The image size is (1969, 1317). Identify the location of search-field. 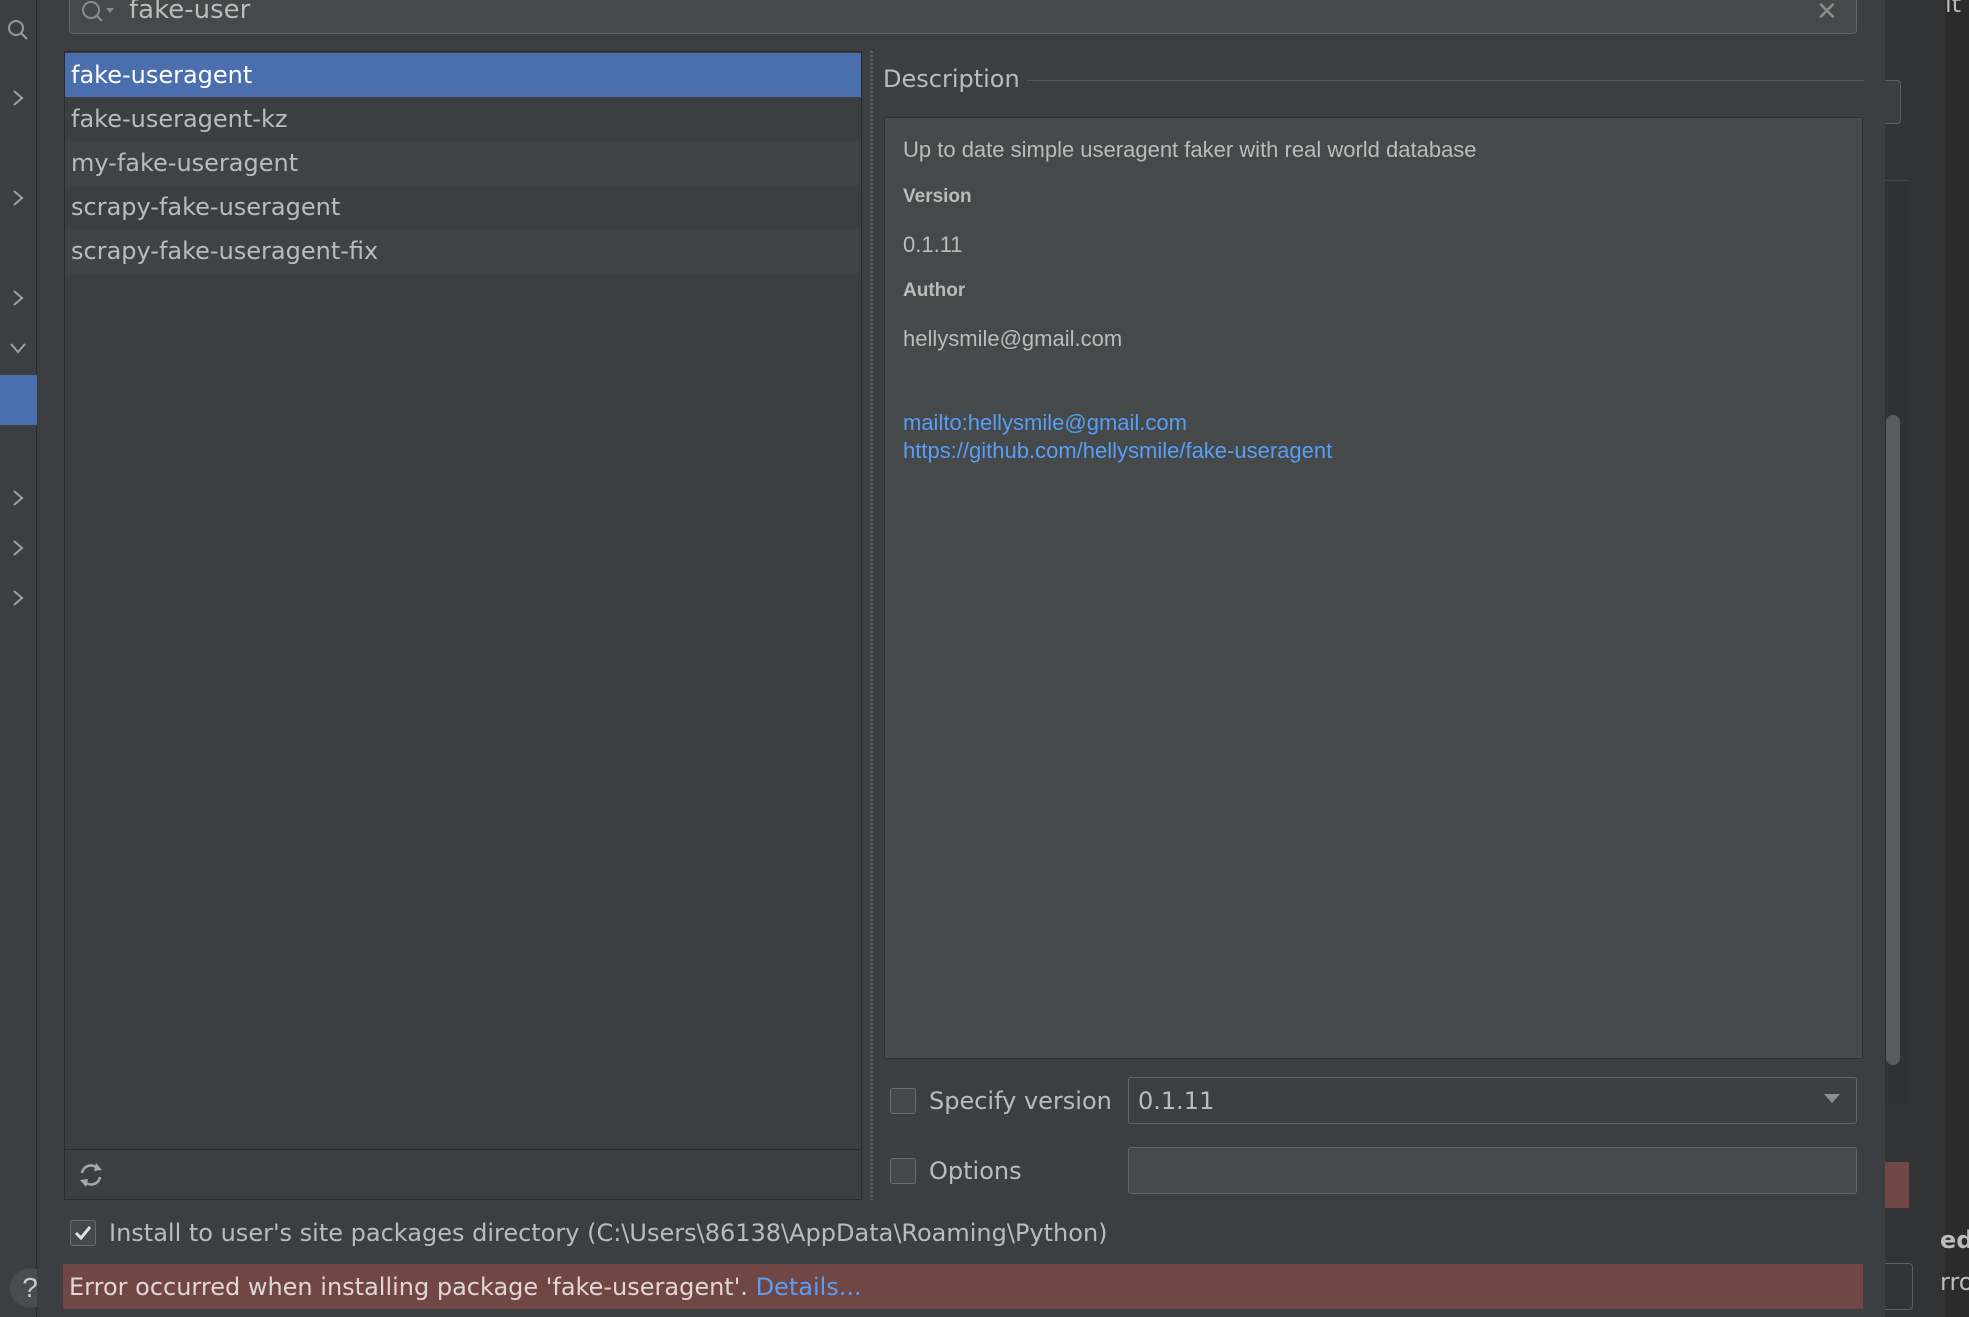
(963, 17).